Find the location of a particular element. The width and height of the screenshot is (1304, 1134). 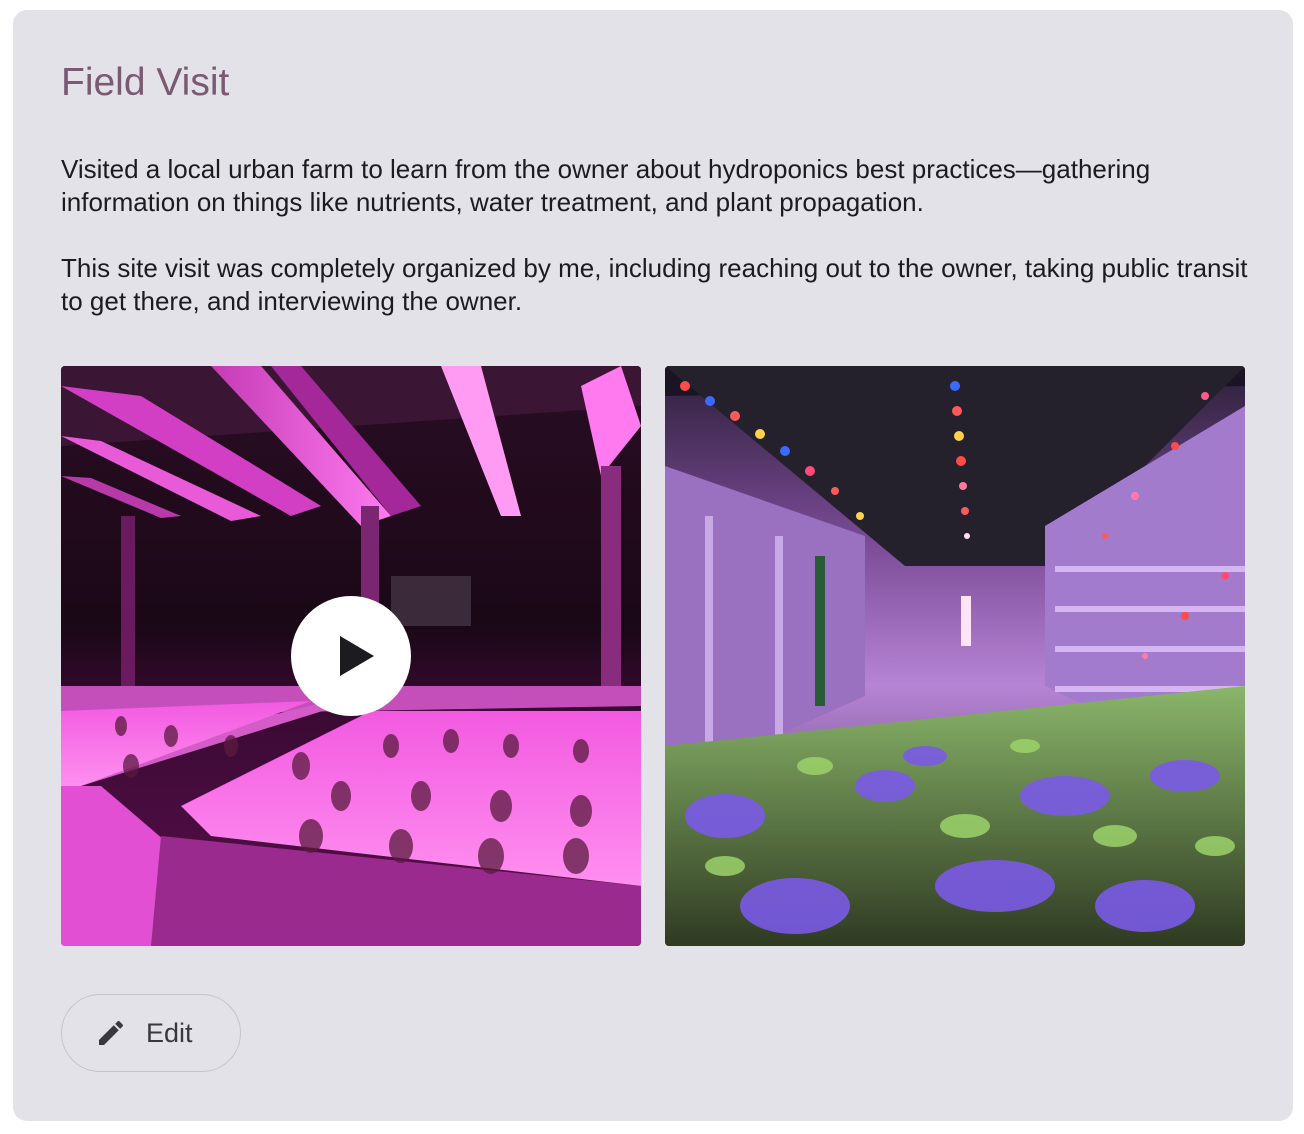

play-icon is located at coordinates (357, 656).